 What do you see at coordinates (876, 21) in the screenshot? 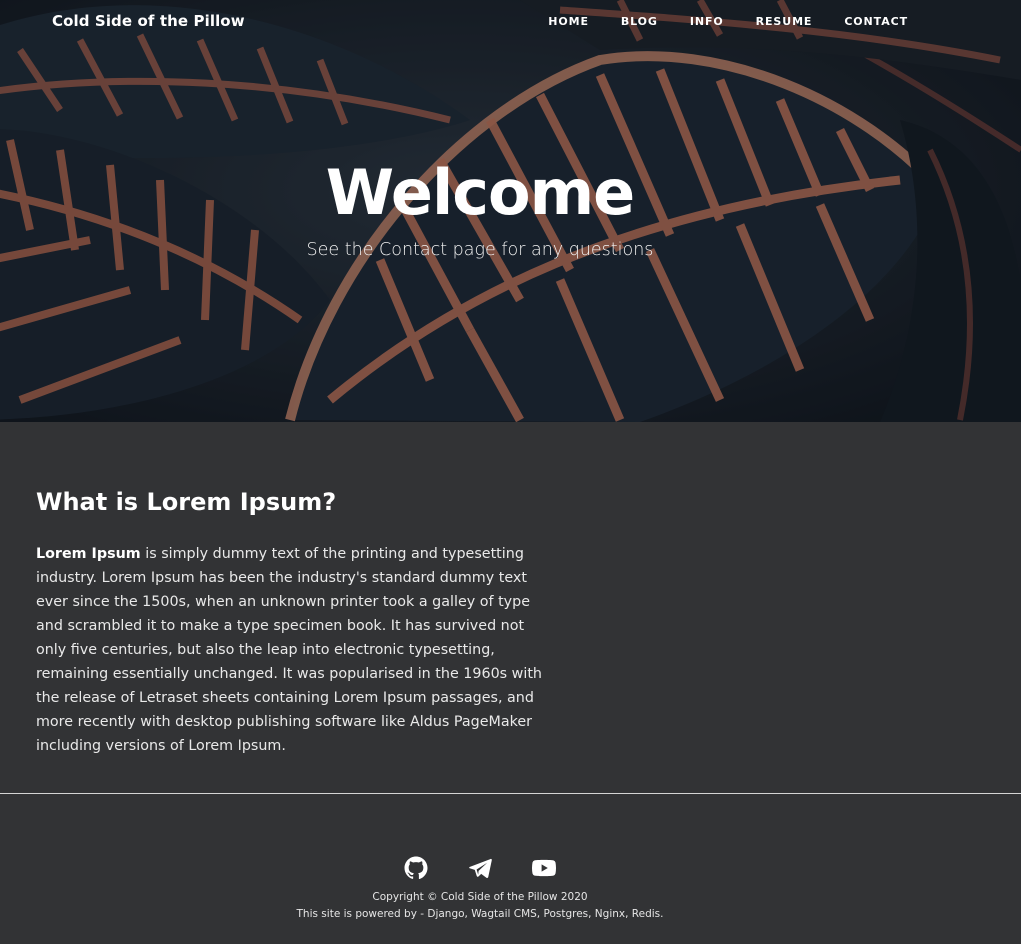
I see `nav-item-contact: CONTACT` at bounding box center [876, 21].